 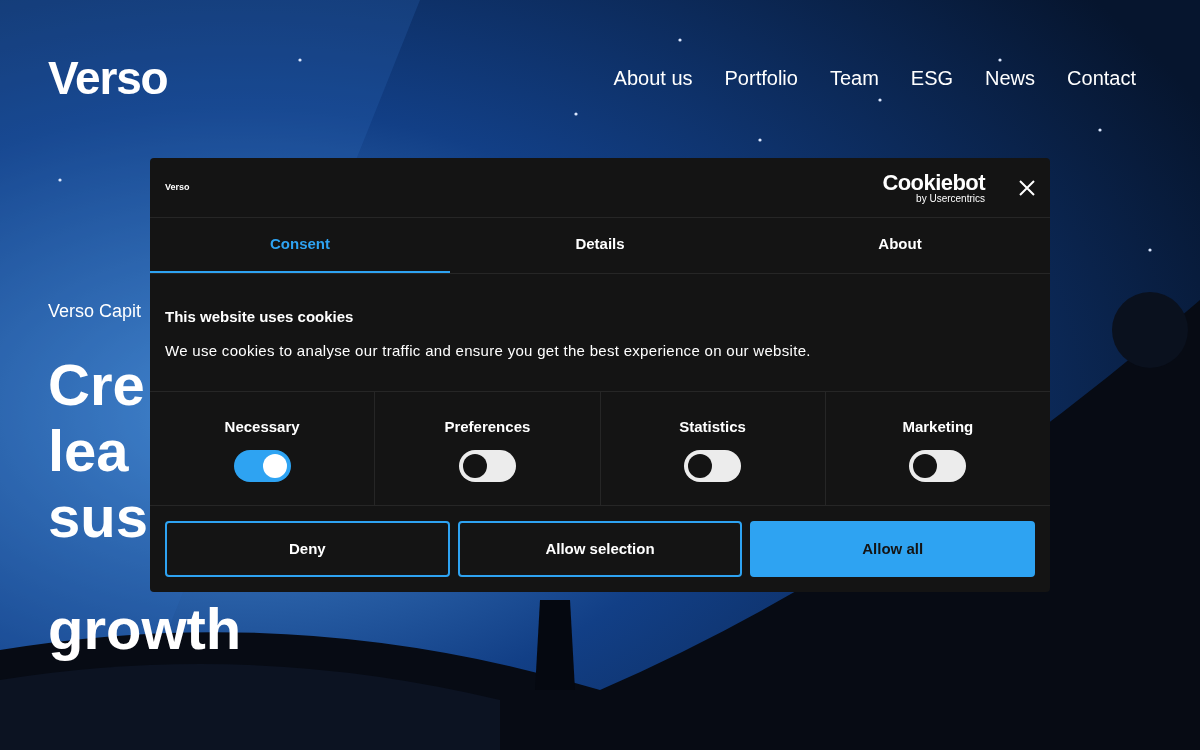 What do you see at coordinates (600, 549) in the screenshot?
I see `consent-button: Allow selection` at bounding box center [600, 549].